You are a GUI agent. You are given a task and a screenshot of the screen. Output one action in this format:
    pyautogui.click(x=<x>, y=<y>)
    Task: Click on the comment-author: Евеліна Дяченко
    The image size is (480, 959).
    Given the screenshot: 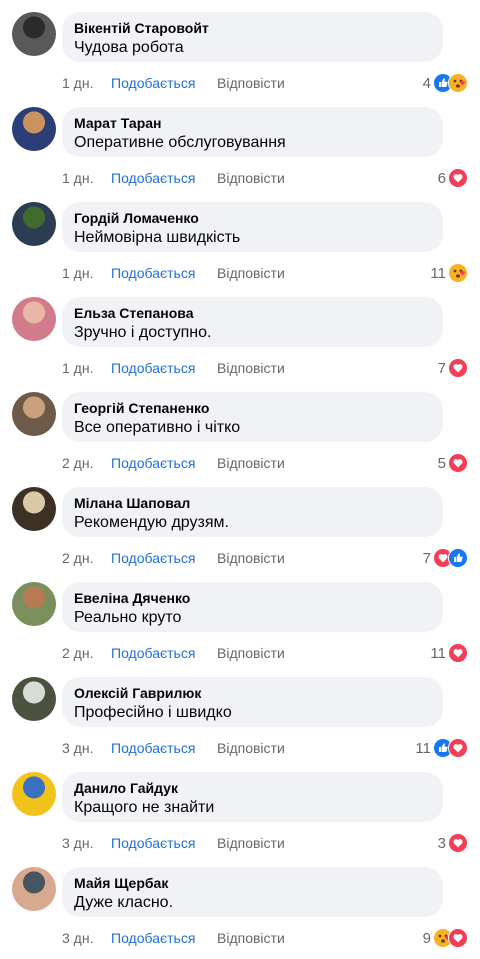 What is the action you would take?
    pyautogui.click(x=252, y=598)
    